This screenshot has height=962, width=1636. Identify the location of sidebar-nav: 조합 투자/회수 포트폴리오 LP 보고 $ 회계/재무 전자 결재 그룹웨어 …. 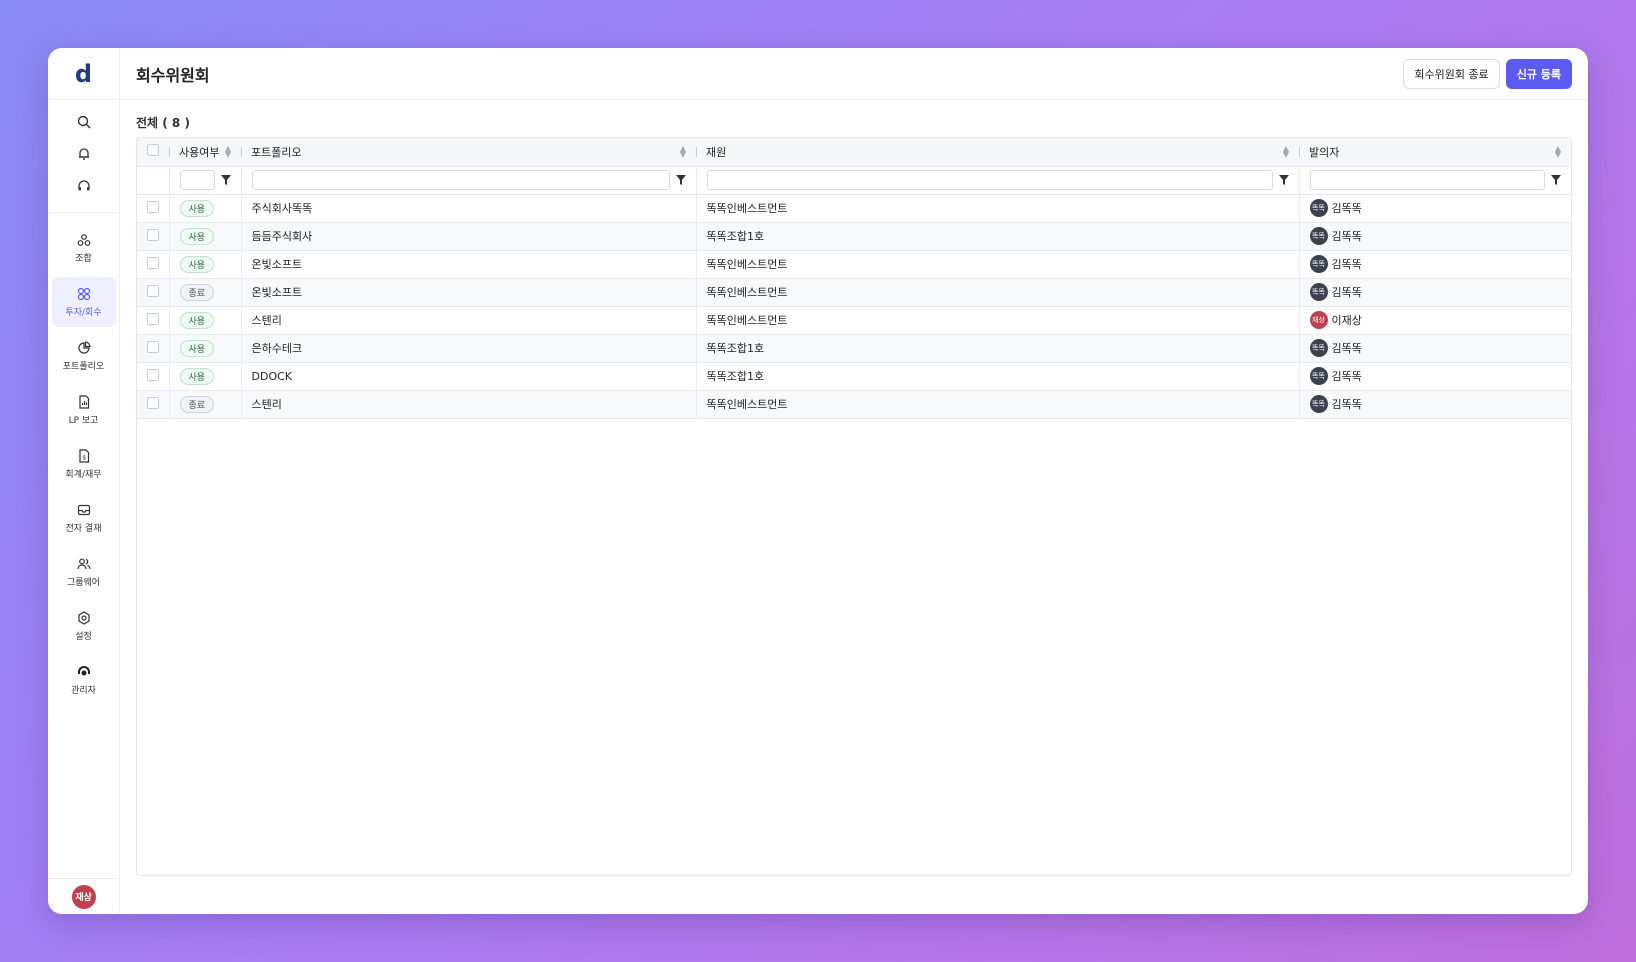
(83, 459).